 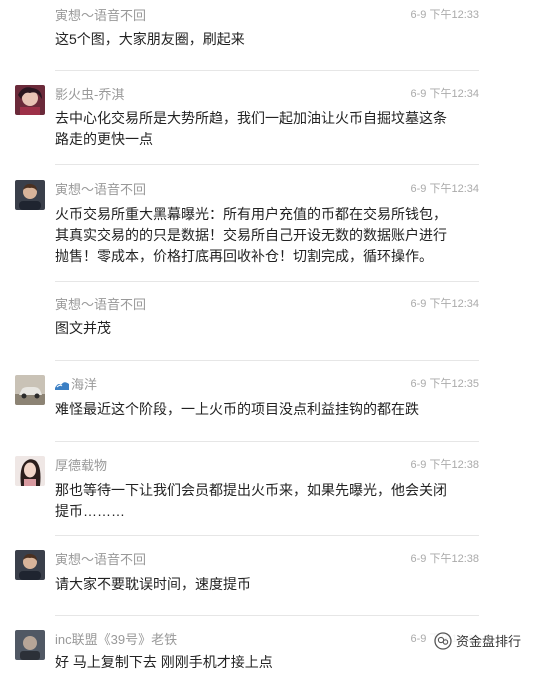 What do you see at coordinates (83, 328) in the screenshot?
I see `comment-text: 图文并茂` at bounding box center [83, 328].